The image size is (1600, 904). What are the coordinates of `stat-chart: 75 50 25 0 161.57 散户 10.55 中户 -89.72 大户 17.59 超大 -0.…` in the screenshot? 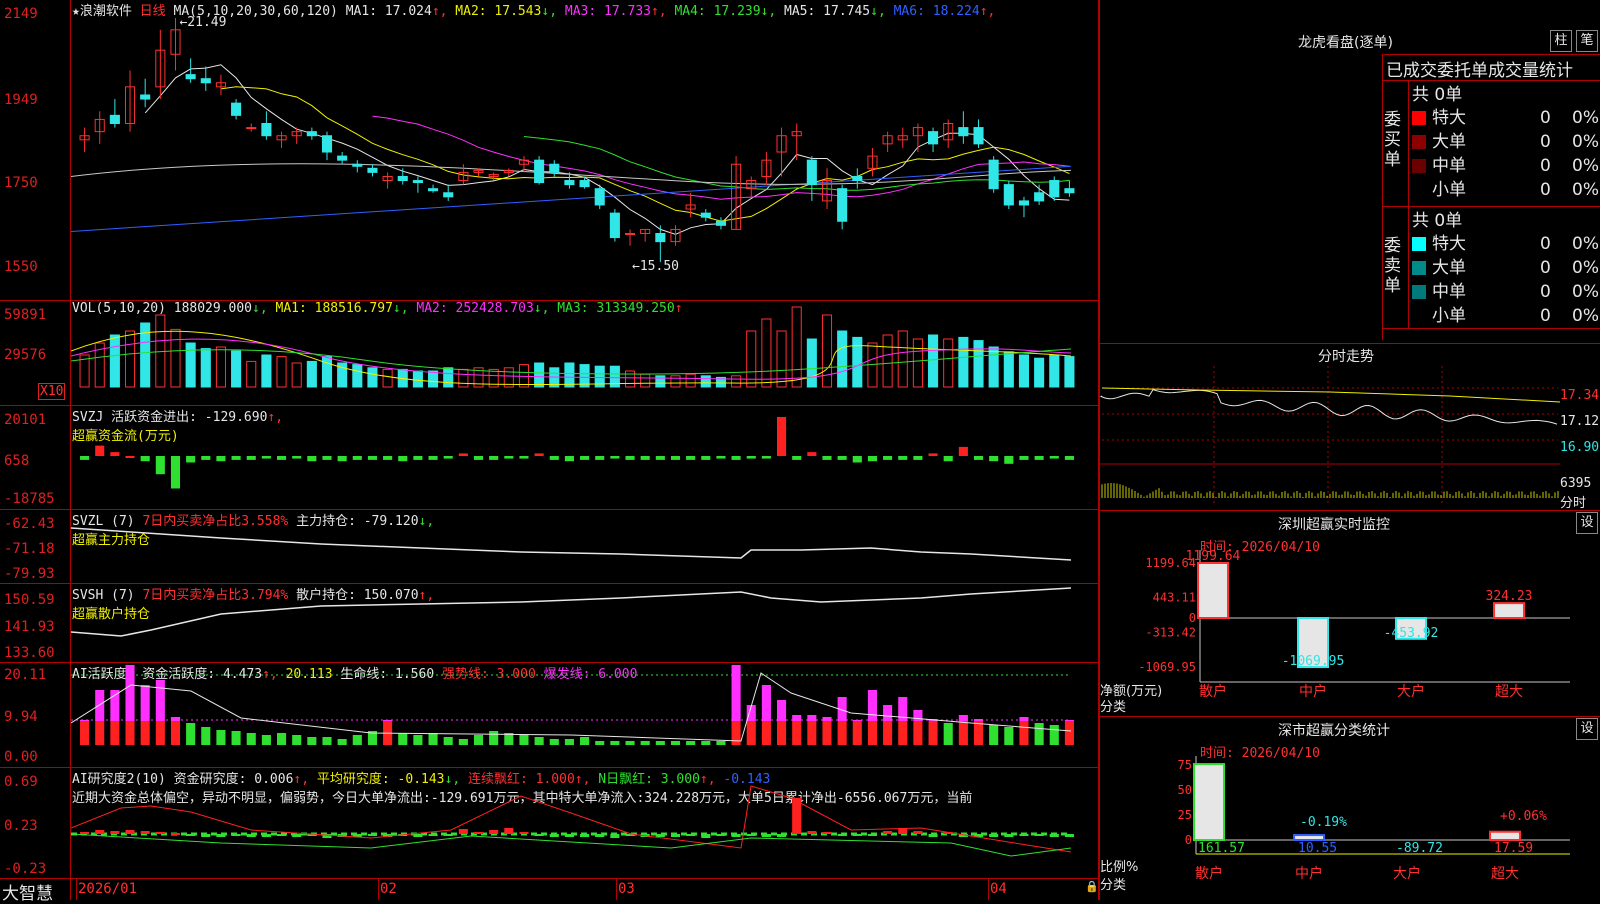 It's located at (1374, 819).